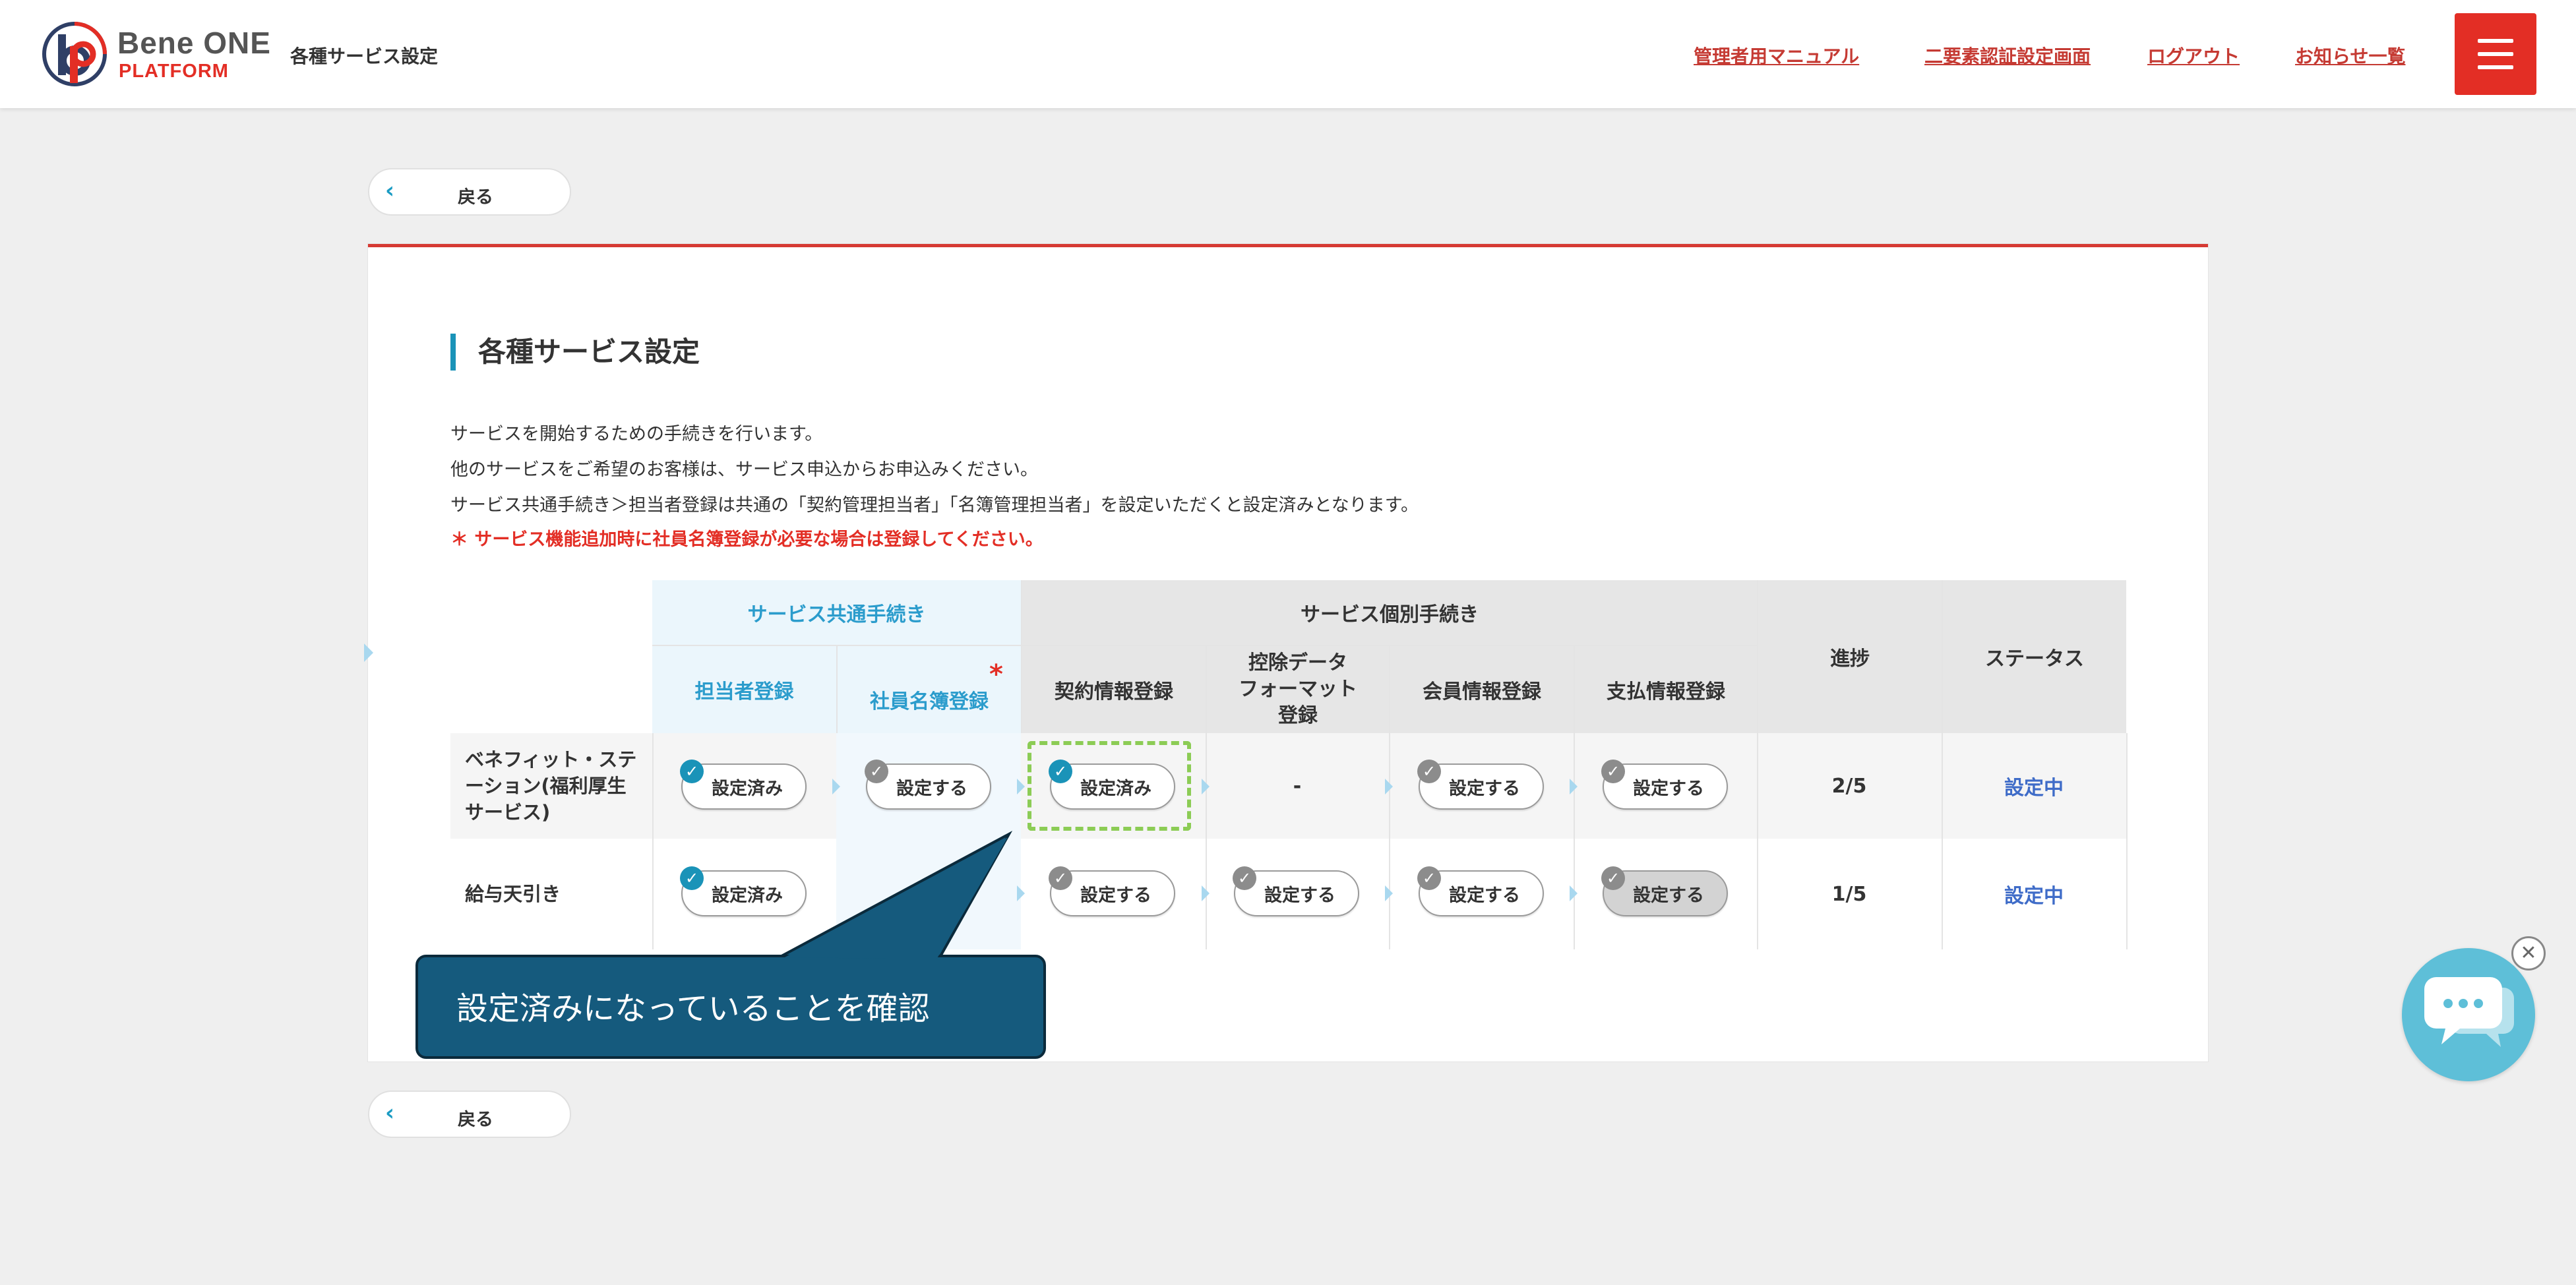  Describe the element at coordinates (928, 894) in the screenshot. I see `shain-column-bg` at that location.